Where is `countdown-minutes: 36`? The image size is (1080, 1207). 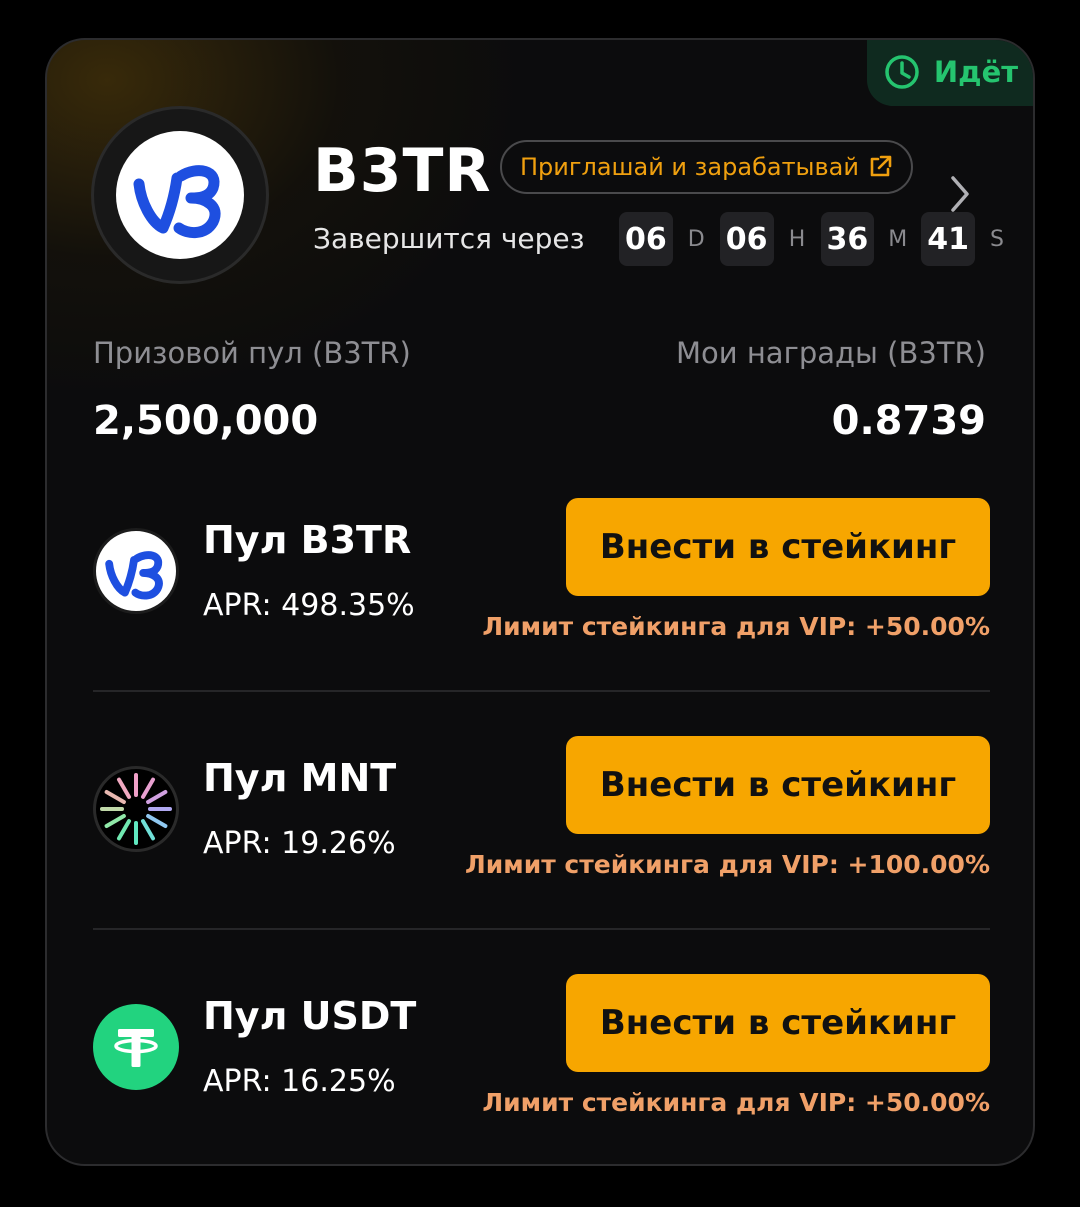
countdown-minutes: 36 is located at coordinates (847, 239).